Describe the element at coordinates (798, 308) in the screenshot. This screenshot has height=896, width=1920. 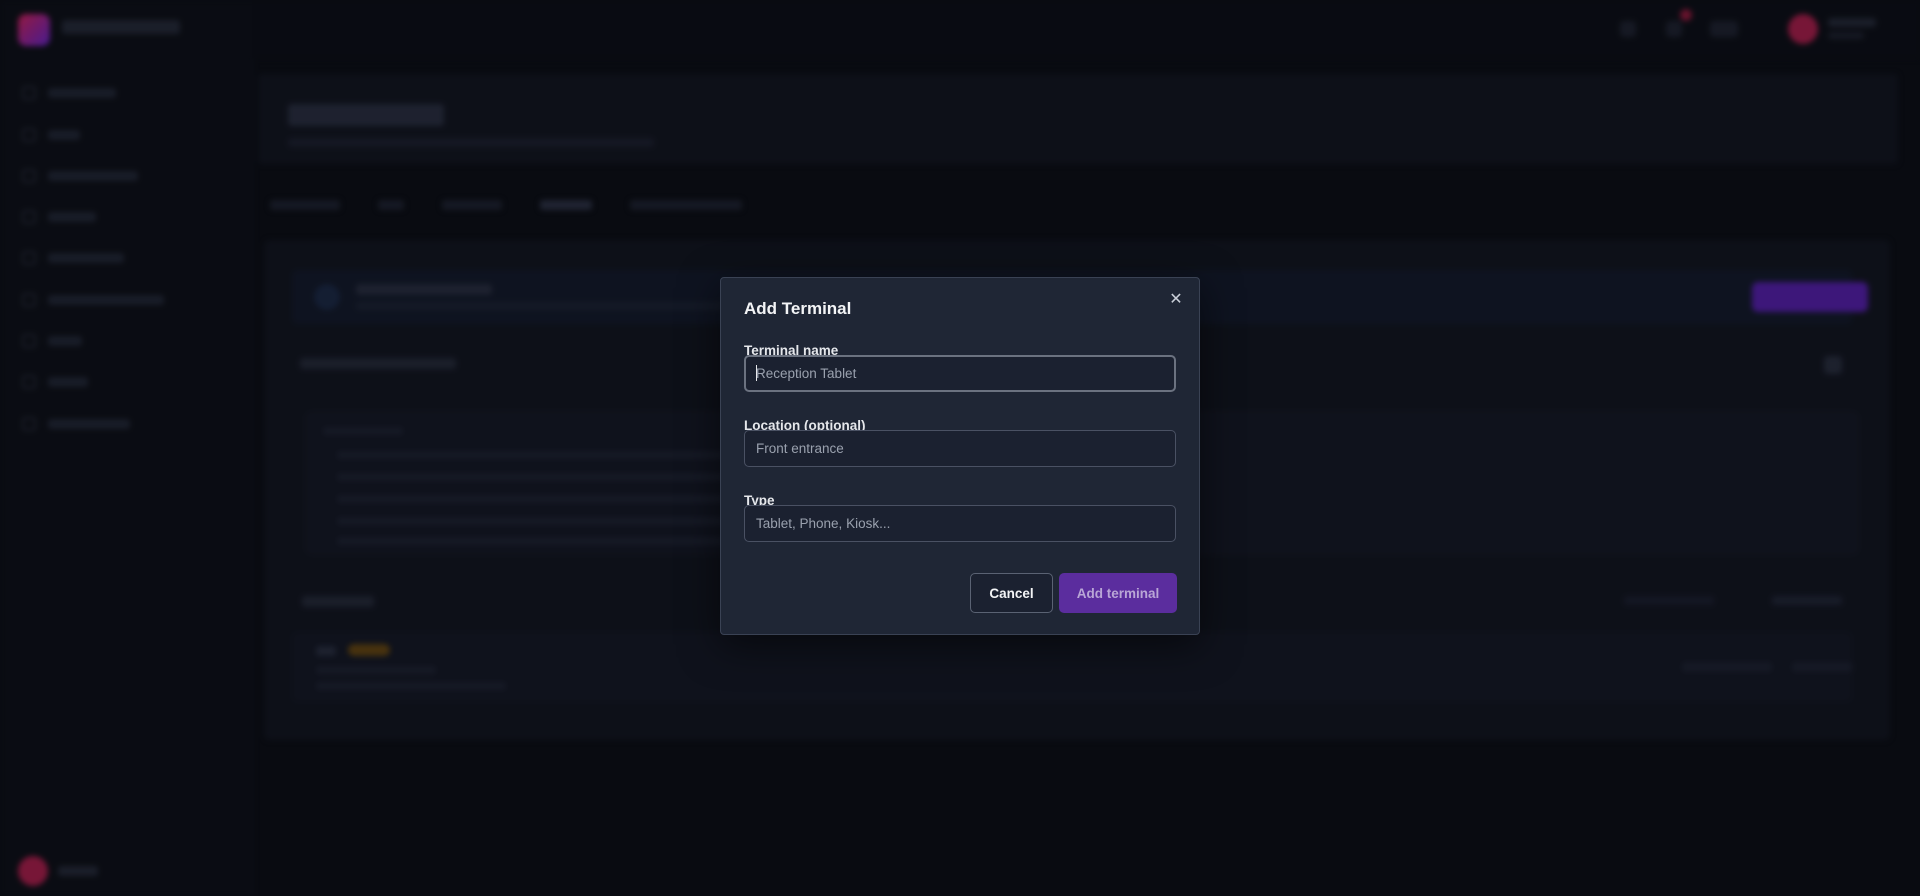
I see `dialog-title: Add Terminal` at that location.